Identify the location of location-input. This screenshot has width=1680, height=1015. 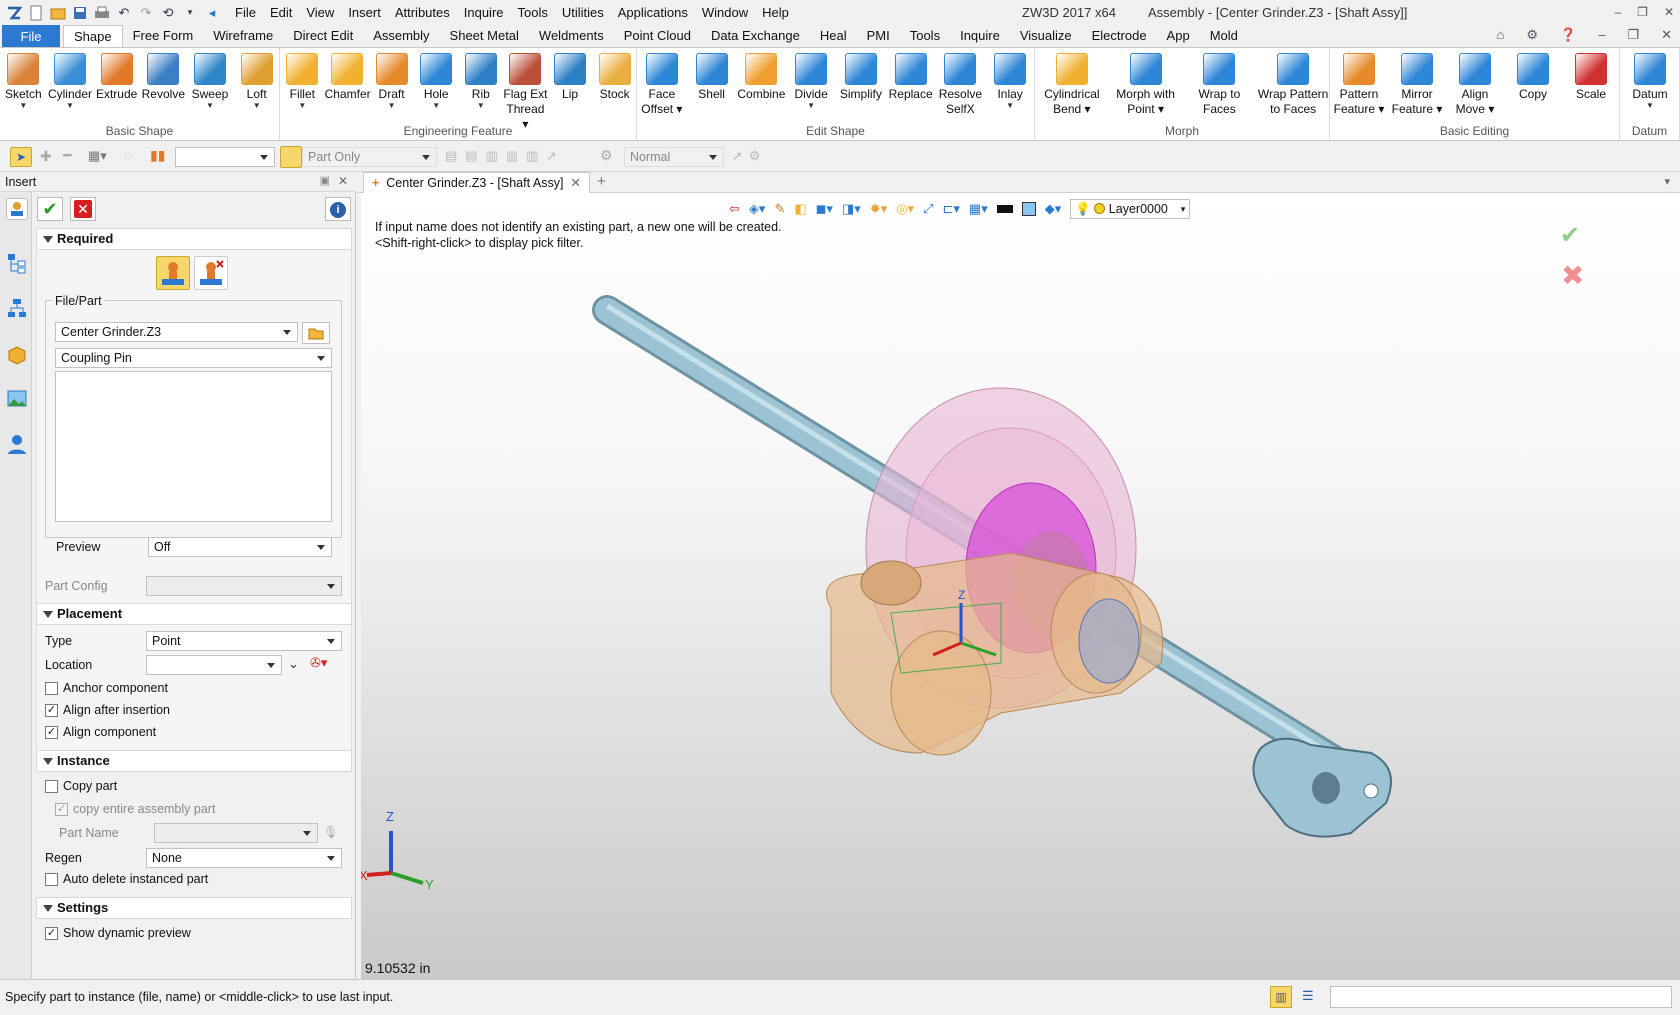
(214, 665).